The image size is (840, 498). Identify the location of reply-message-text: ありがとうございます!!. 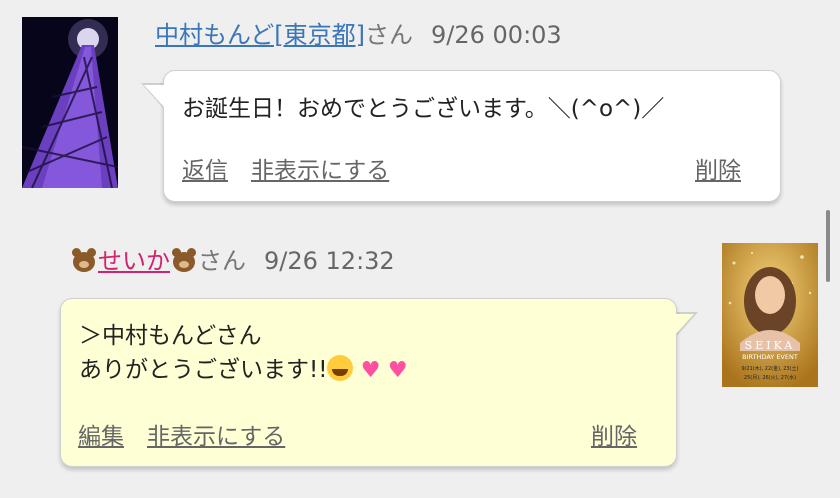
(203, 370).